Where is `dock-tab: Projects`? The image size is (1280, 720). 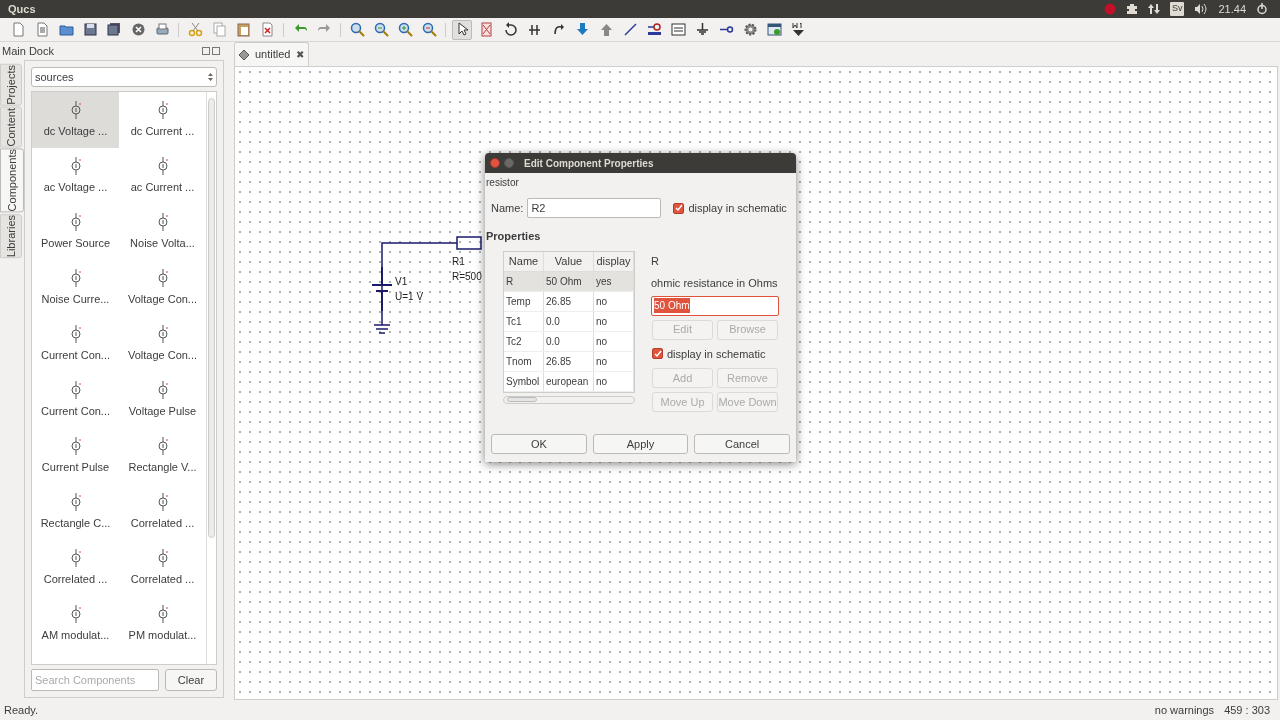
dock-tab: Projects is located at coordinates (11, 85).